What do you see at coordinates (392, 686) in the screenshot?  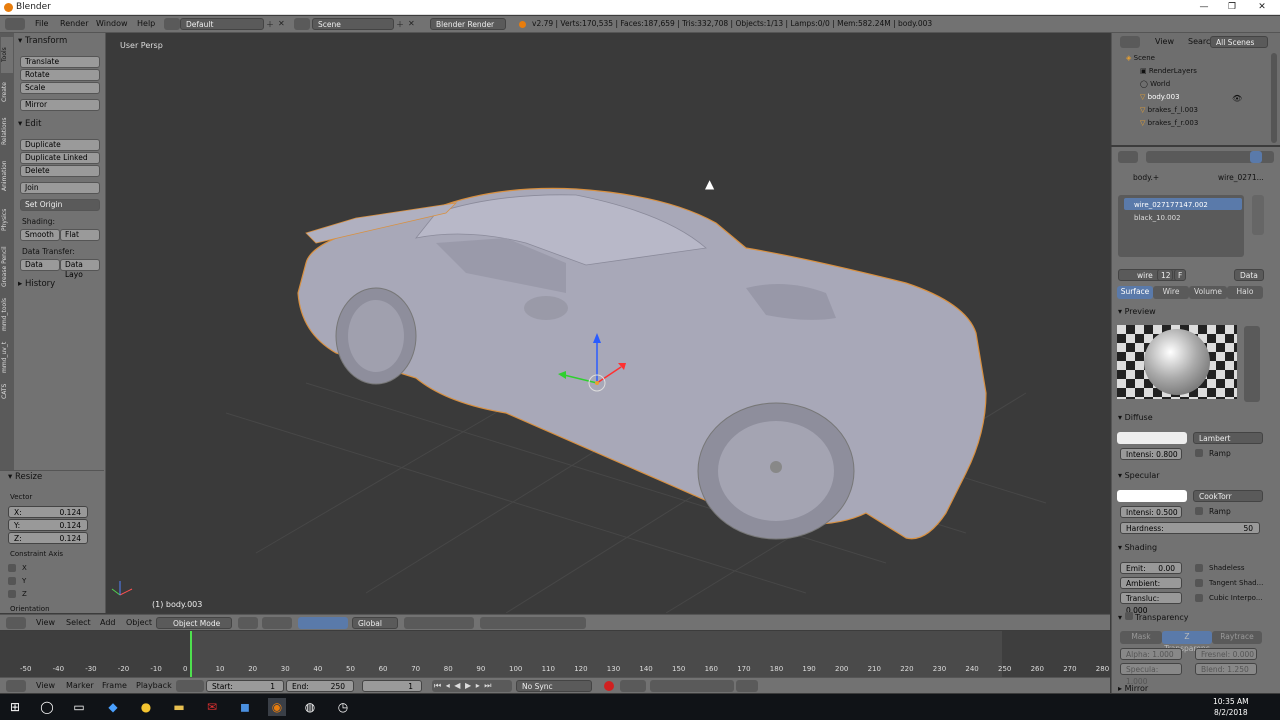 I see `current-frame-field: 1` at bounding box center [392, 686].